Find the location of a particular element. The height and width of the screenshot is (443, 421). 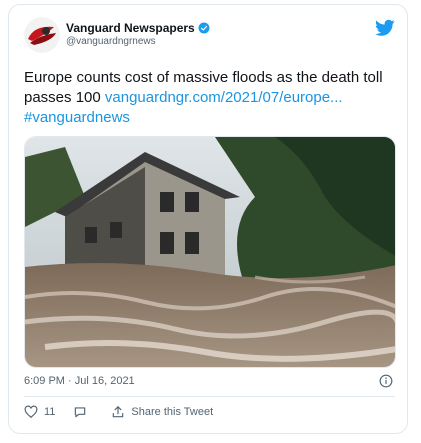

hashtag-link: #vanguardnews is located at coordinates (77, 117).